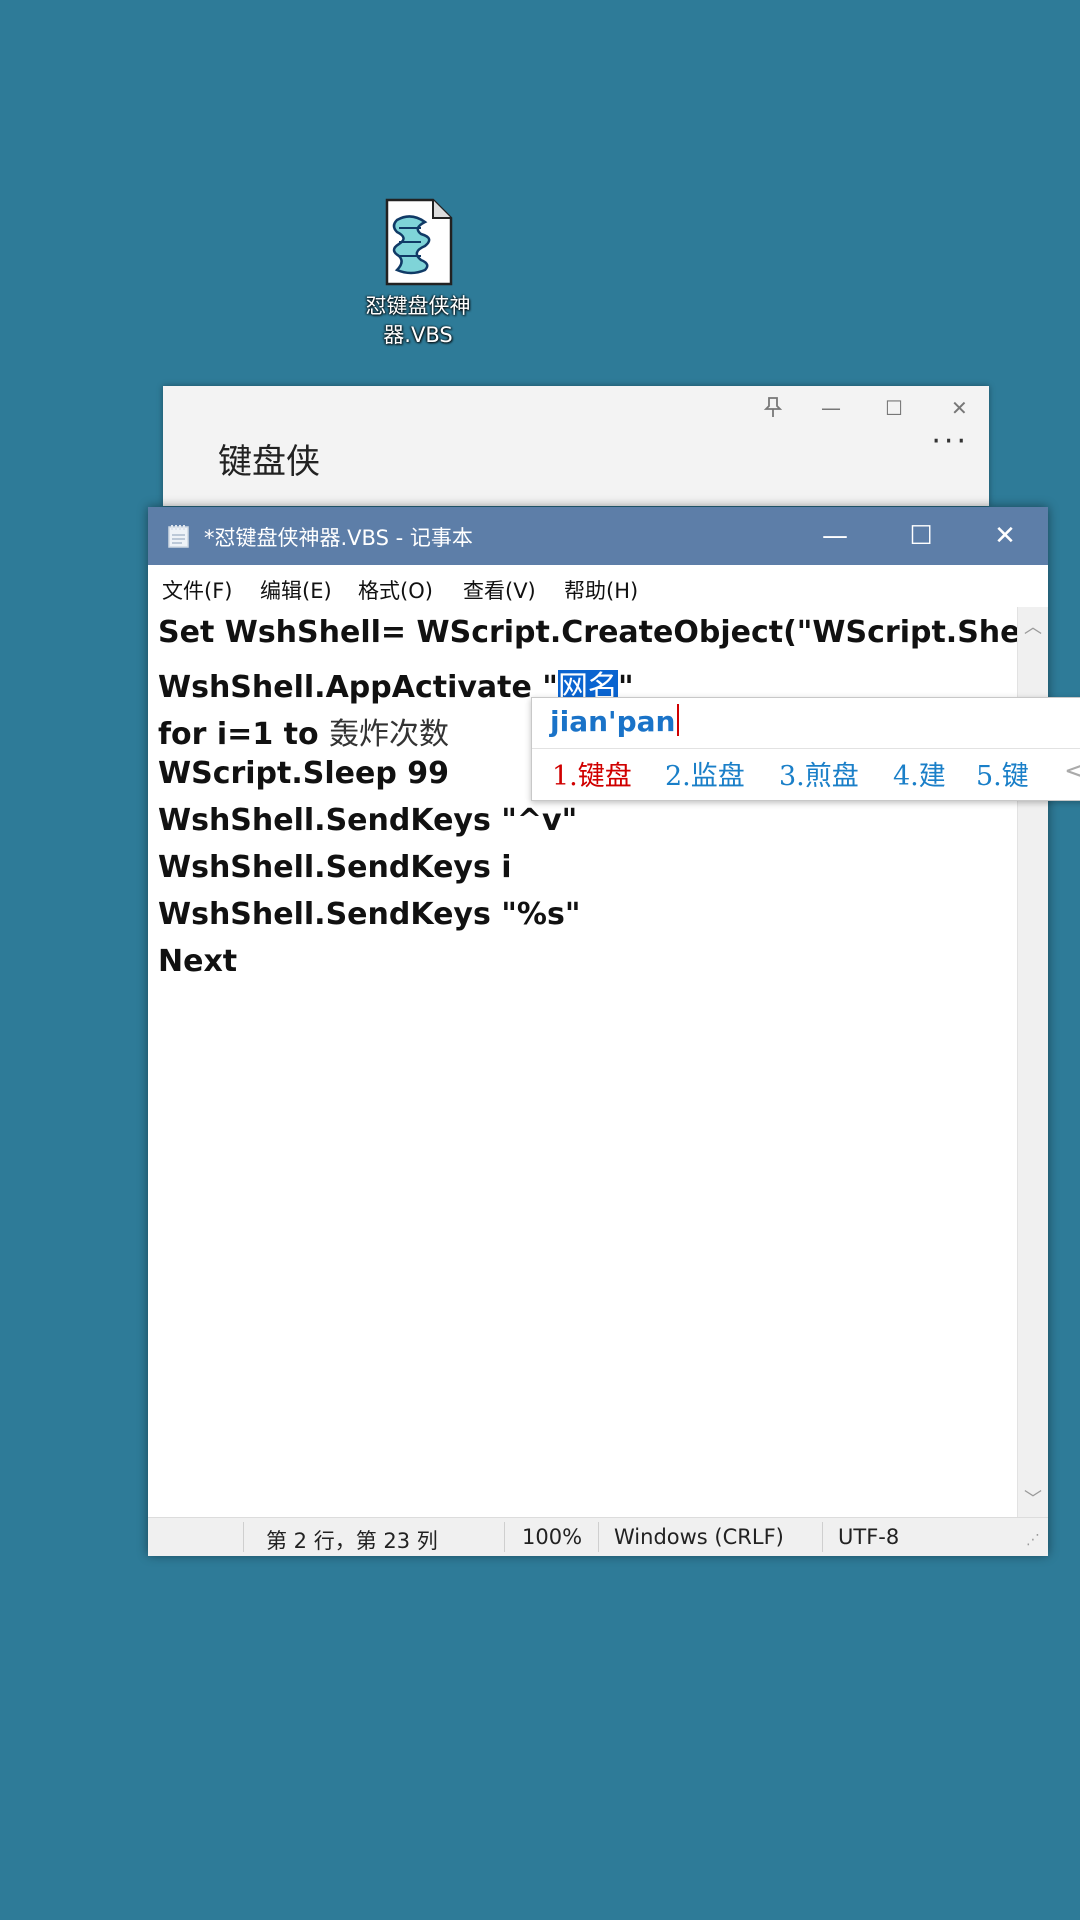 Image resolution: width=1080 pixels, height=1920 pixels. What do you see at coordinates (368, 820) in the screenshot?
I see `code-line: WshShell.SendKeys "^v"` at bounding box center [368, 820].